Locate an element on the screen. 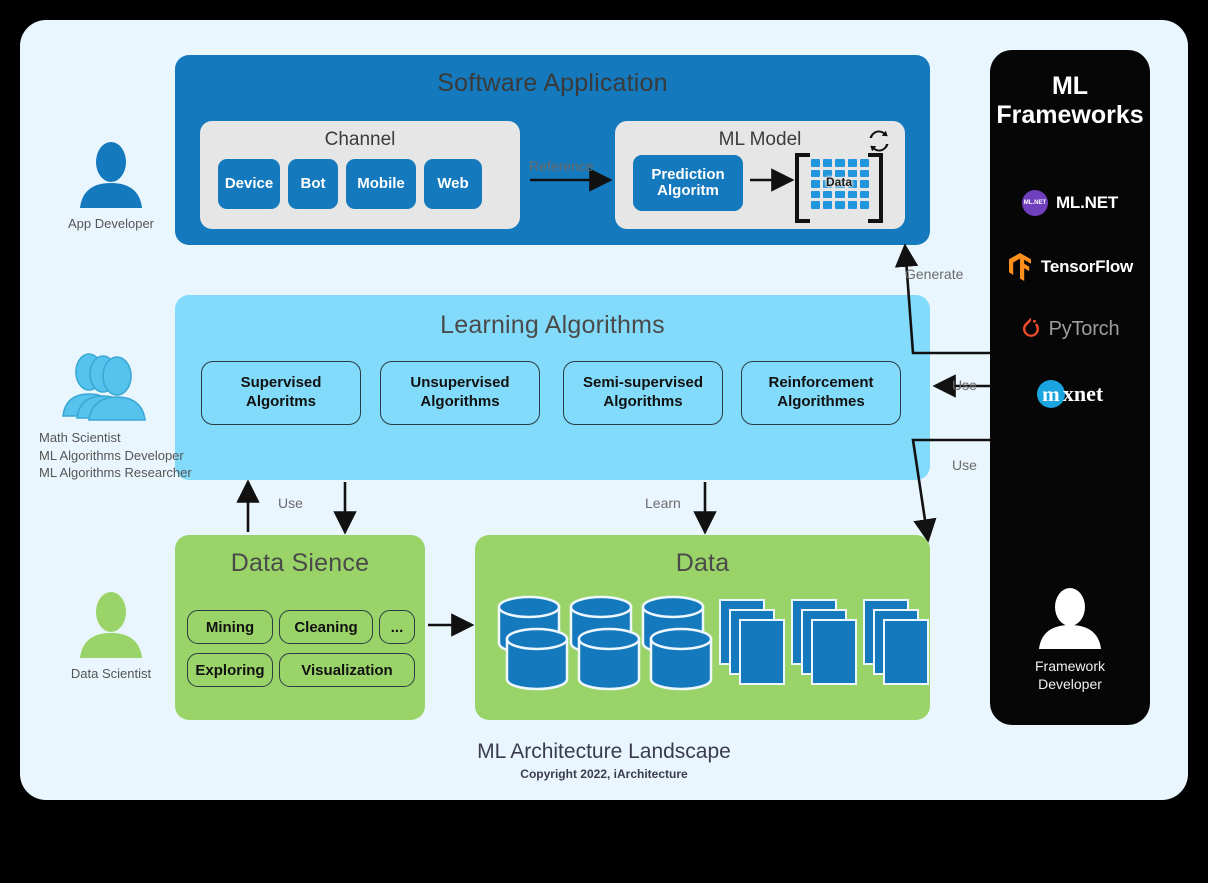 The width and height of the screenshot is (1208, 883). ds-chip-mining: Mining is located at coordinates (230, 627).